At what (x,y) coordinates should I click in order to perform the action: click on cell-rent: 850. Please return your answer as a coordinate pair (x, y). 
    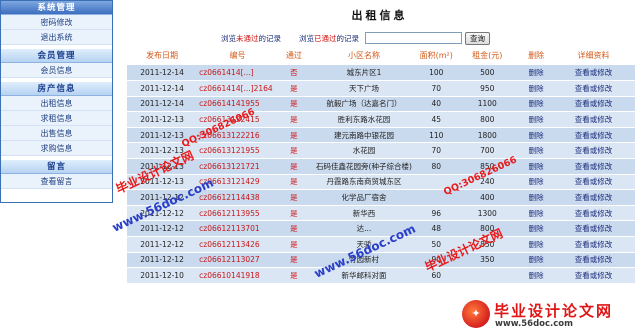
    Looking at the image, I should click on (487, 244).